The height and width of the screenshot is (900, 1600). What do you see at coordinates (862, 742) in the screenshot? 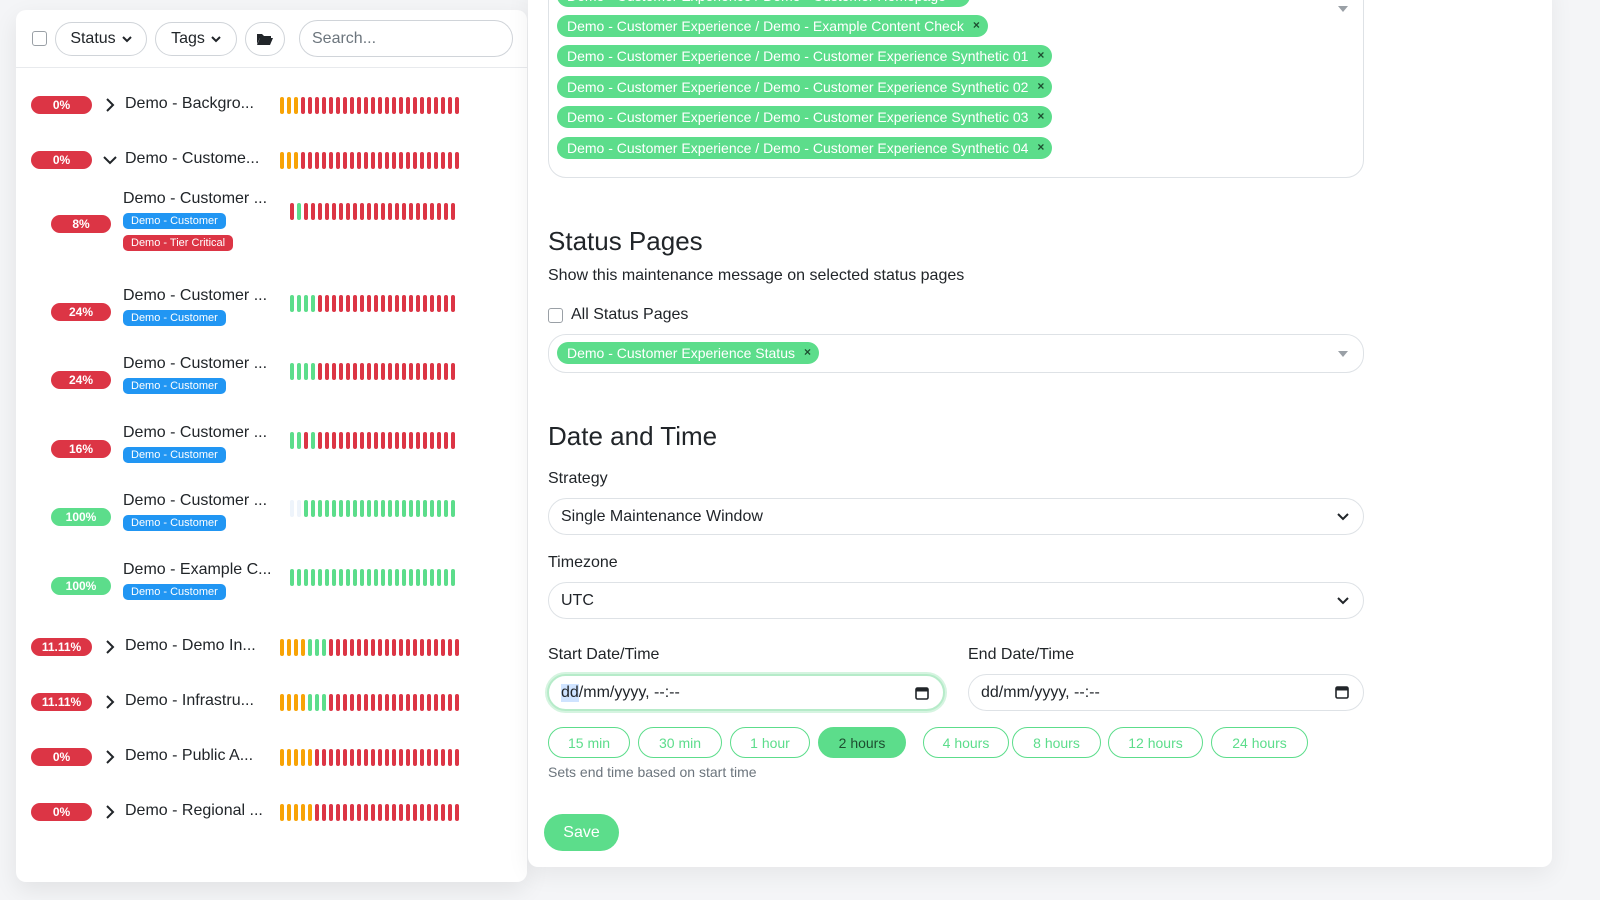
I see `duration-quick-button: 2 hours` at bounding box center [862, 742].